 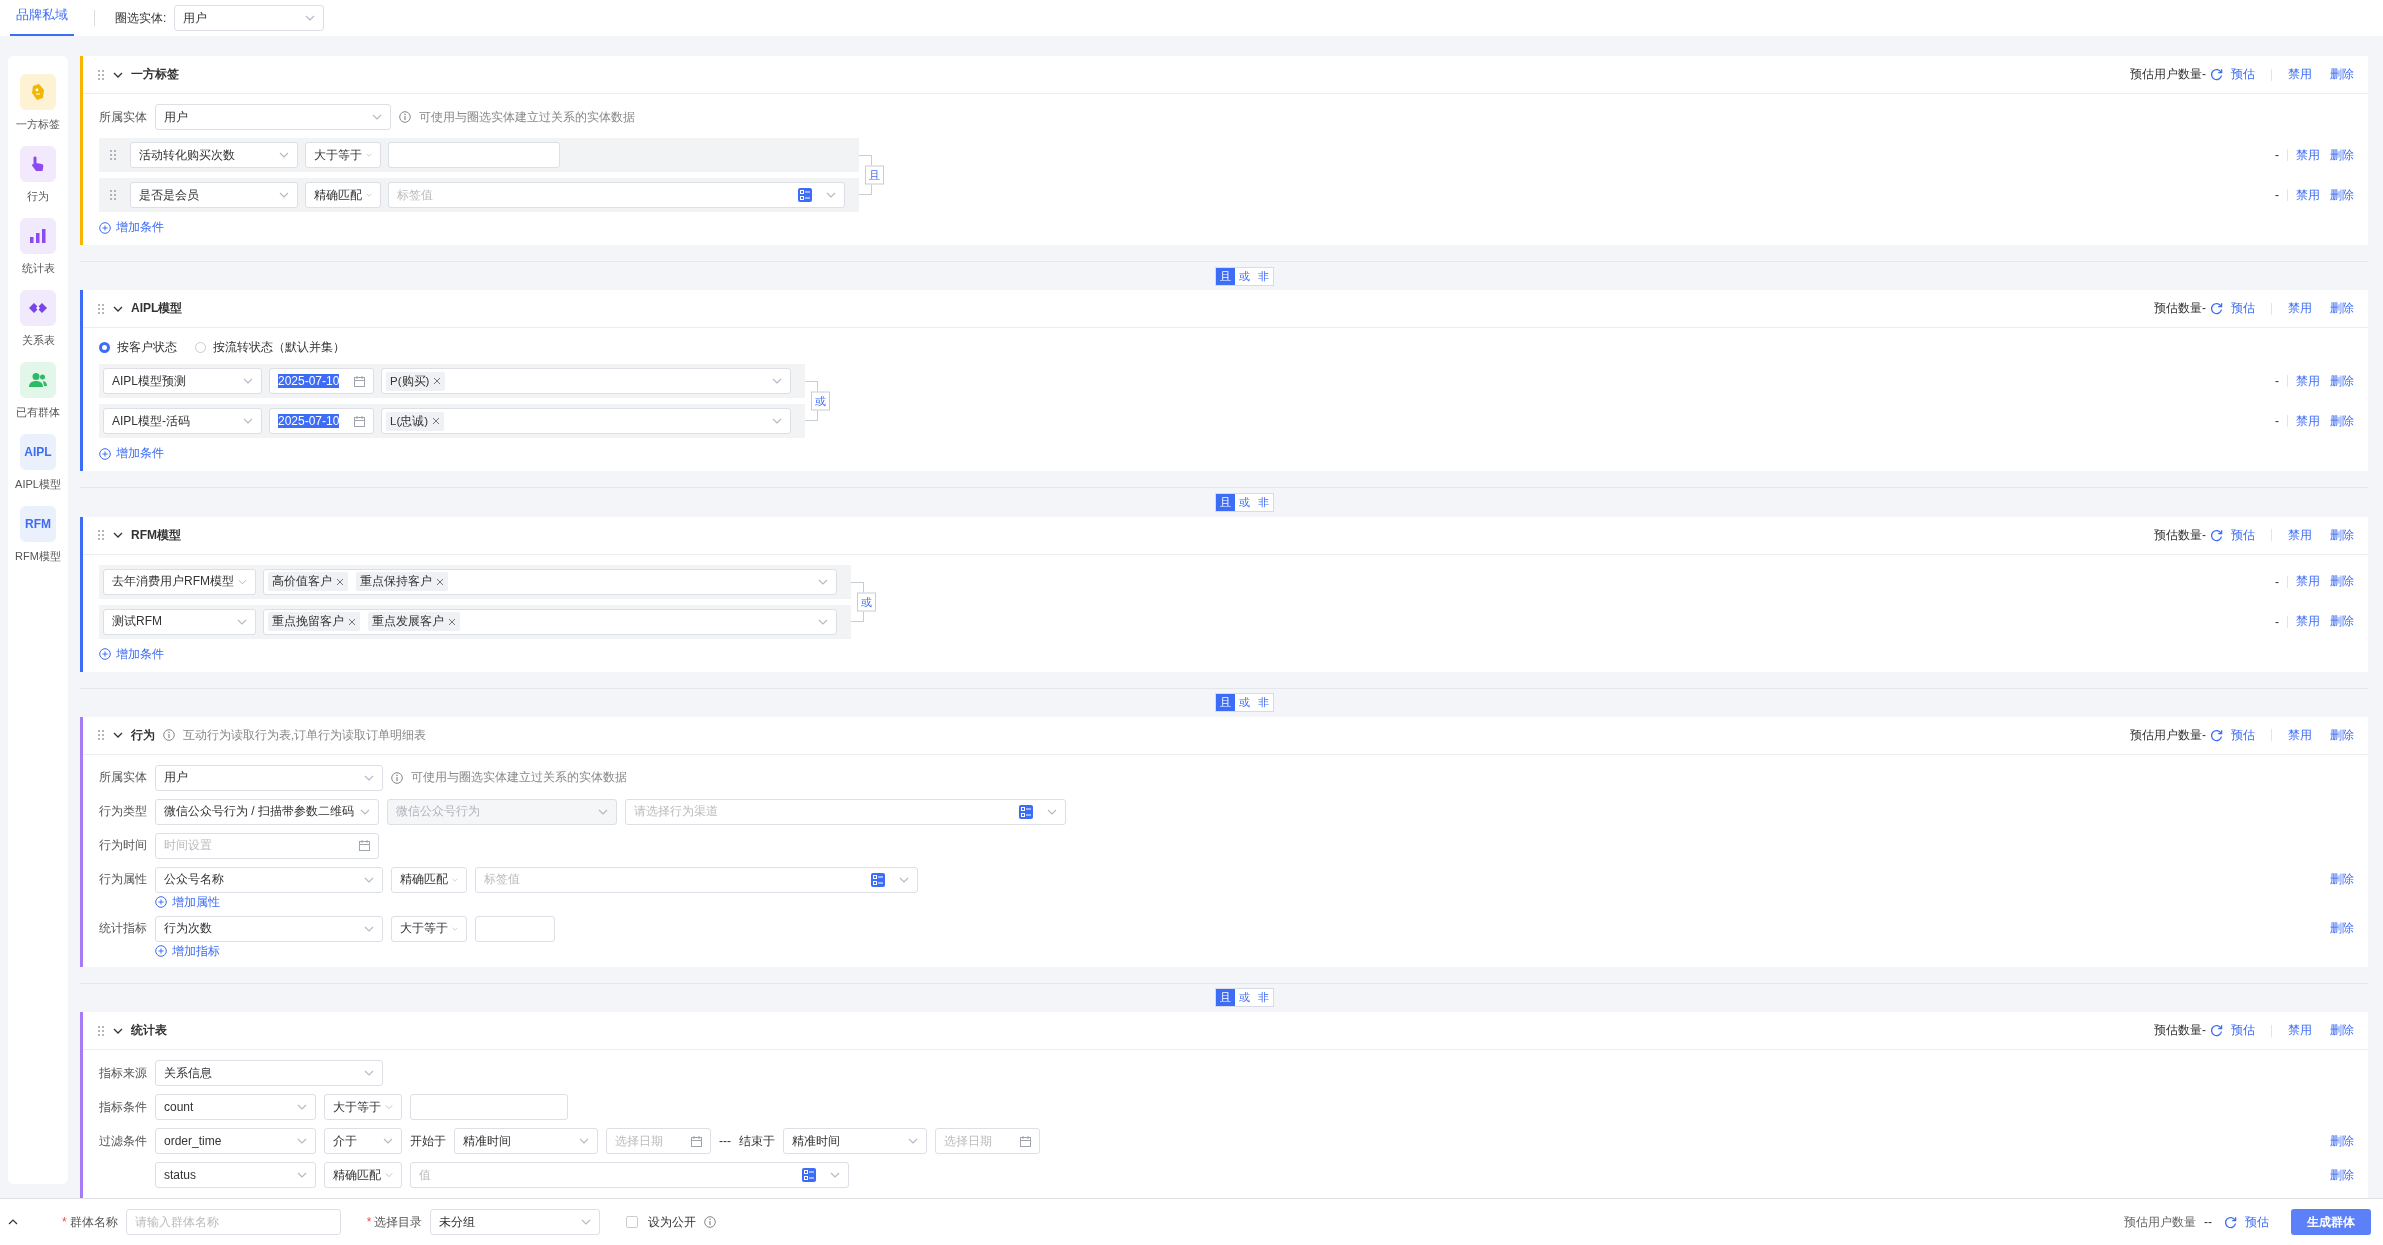 What do you see at coordinates (42, 18) in the screenshot?
I see `tab: 品牌私域` at bounding box center [42, 18].